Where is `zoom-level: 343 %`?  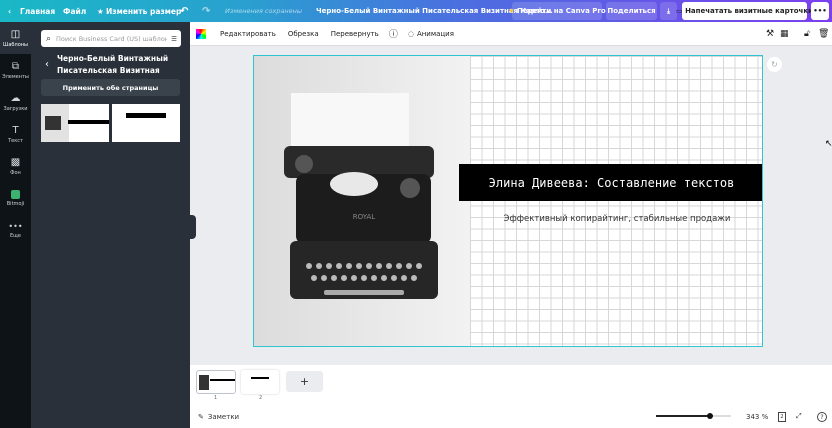
zoom-level: 343 % is located at coordinates (757, 417).